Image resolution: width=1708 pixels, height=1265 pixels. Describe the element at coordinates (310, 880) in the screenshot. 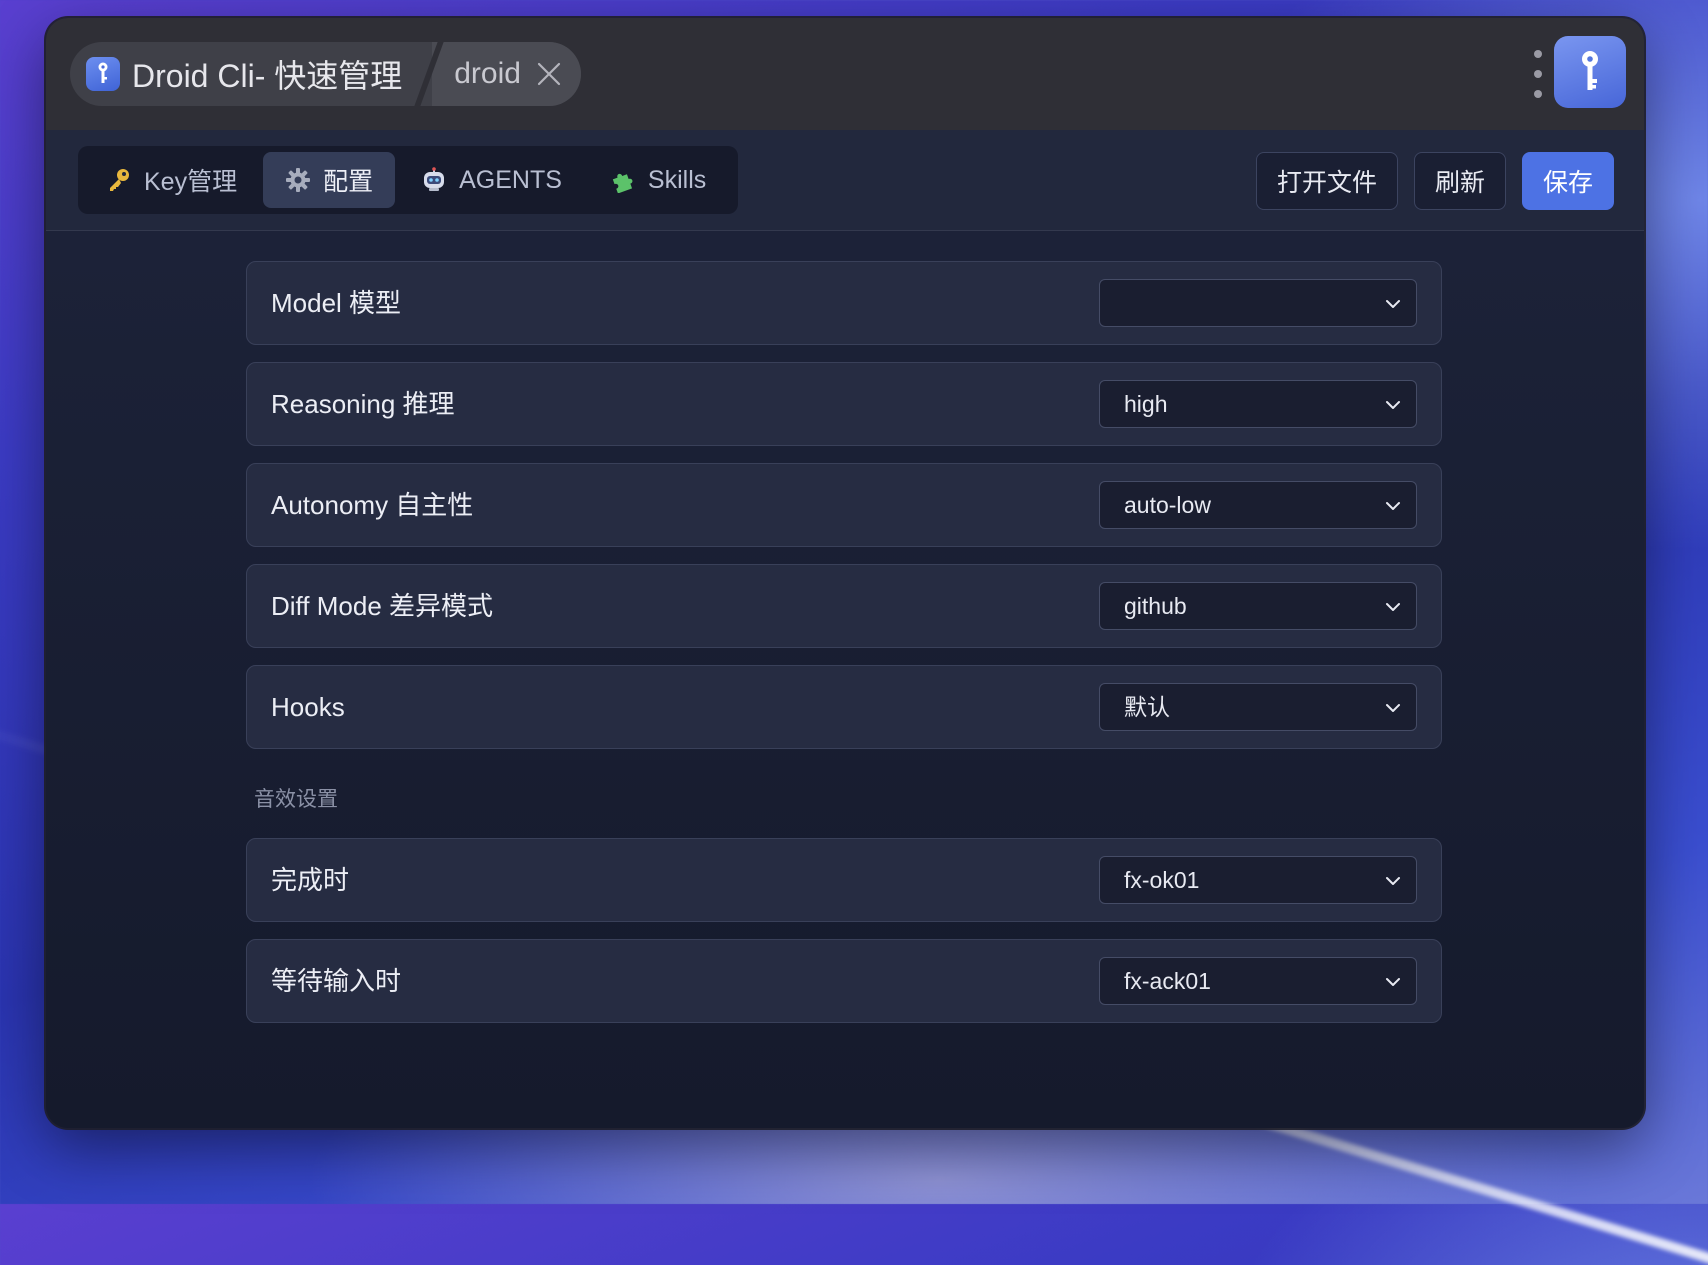

I see `setting-label: 完成时` at that location.